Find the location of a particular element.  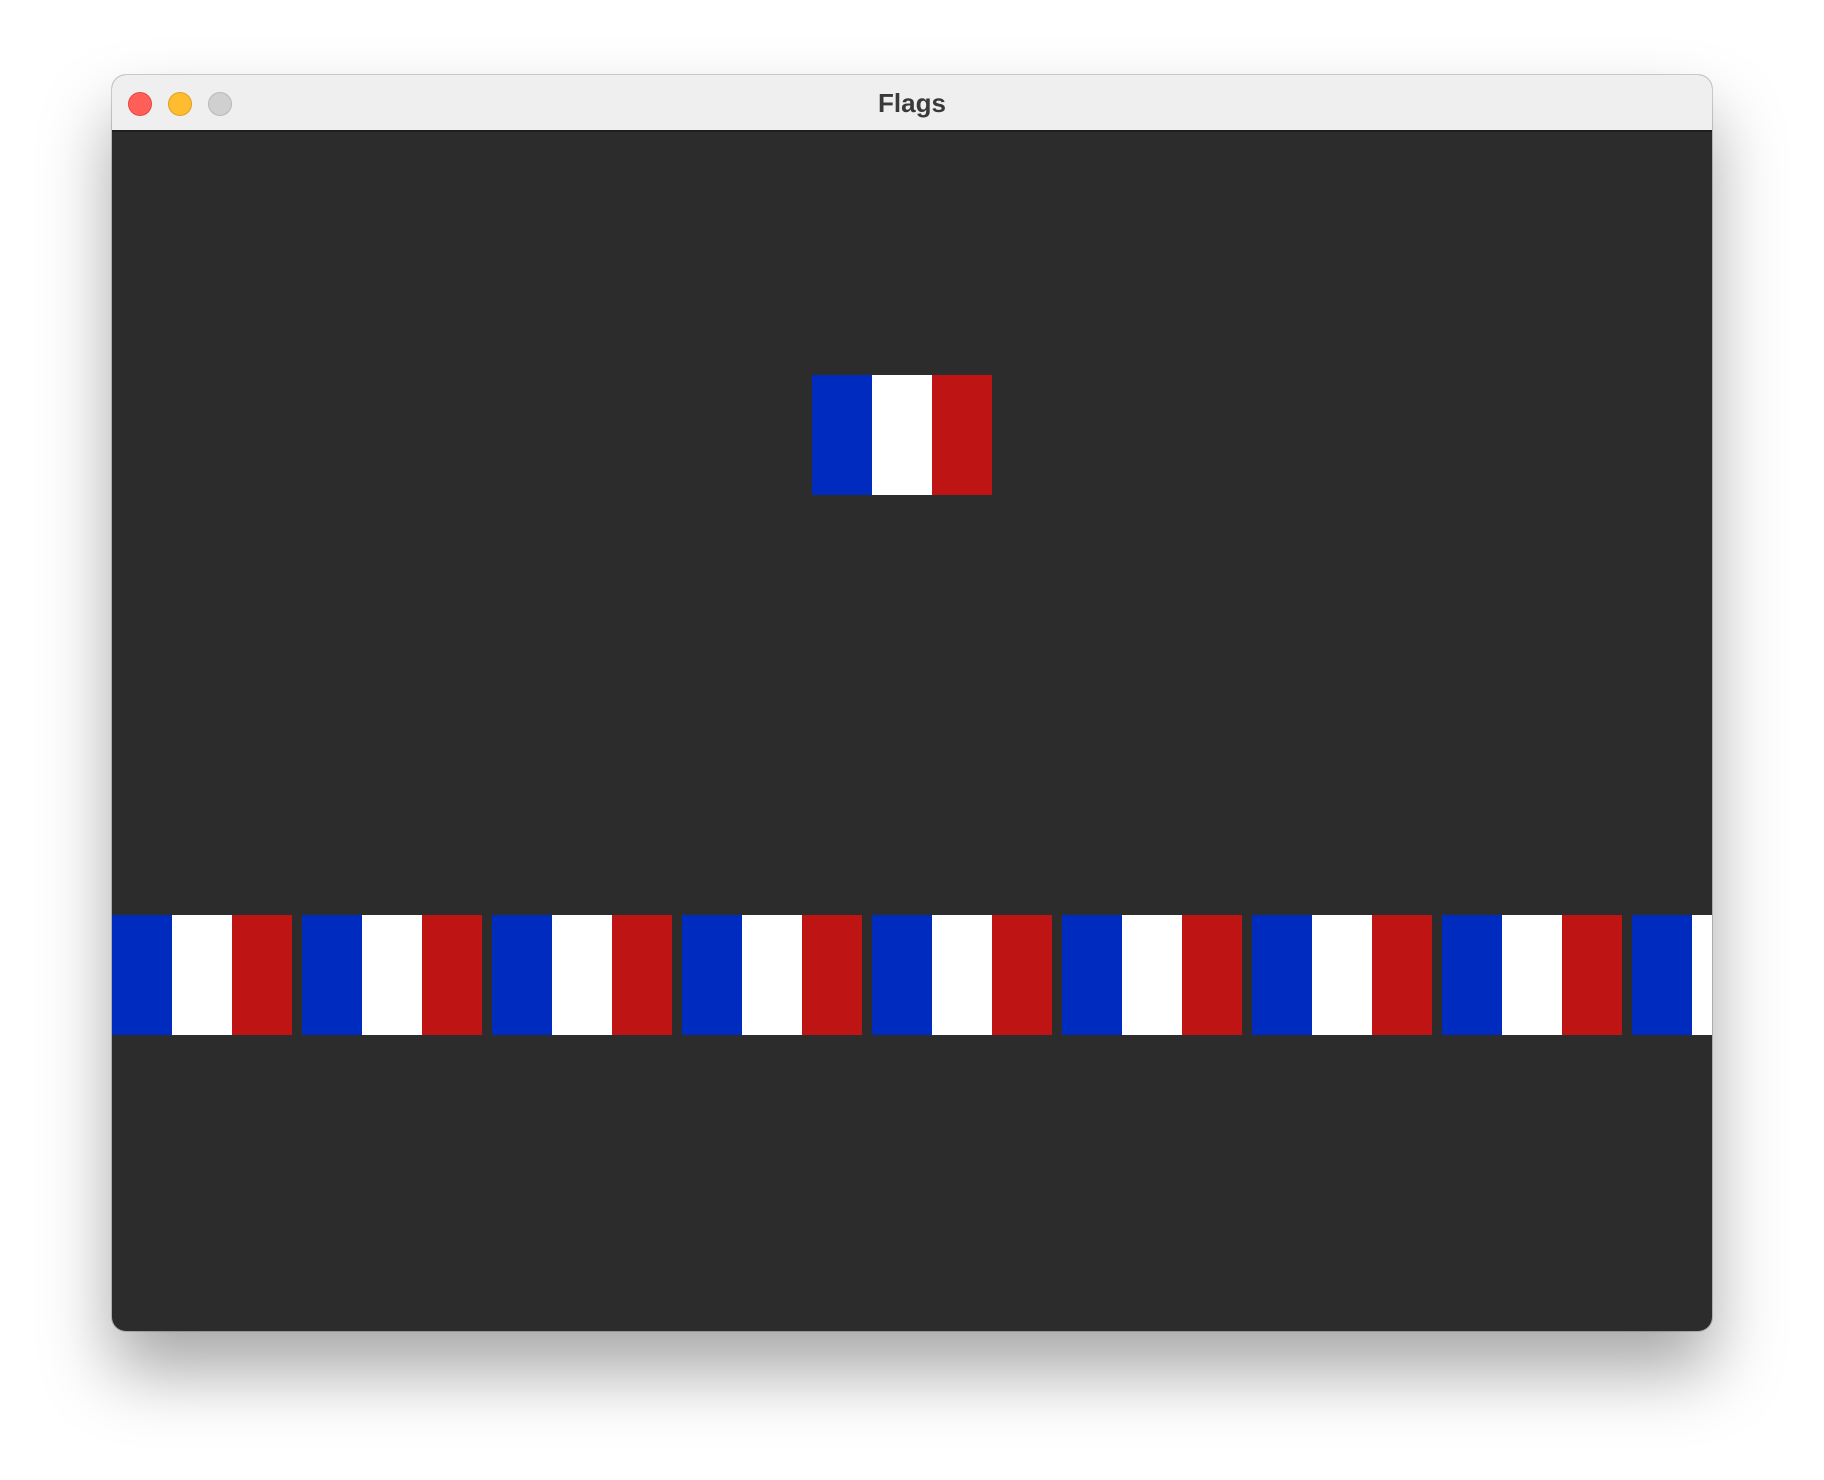

flag-france-large is located at coordinates (902, 435).